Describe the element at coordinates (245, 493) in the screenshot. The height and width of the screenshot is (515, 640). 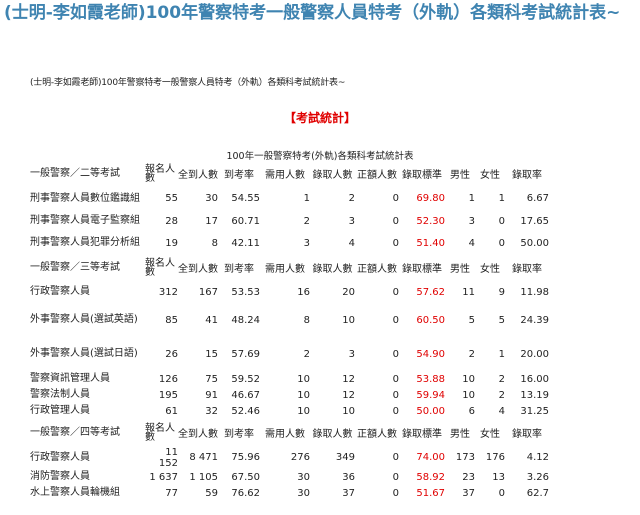
I see `table-cell: 76.62` at that location.